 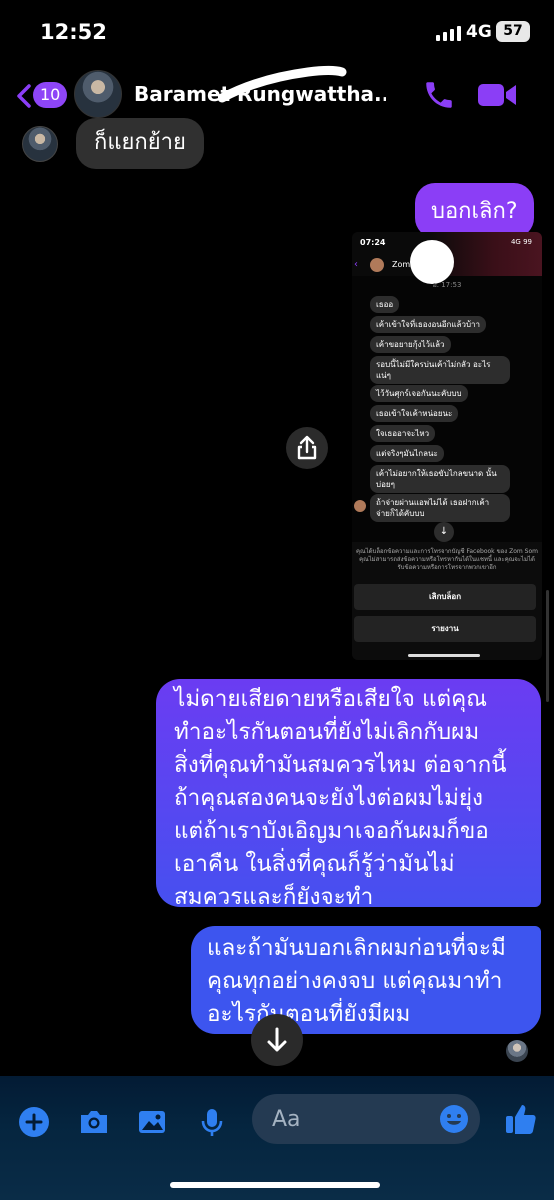 I want to click on message-line: คุณทุกอย่างคงจบ แต่คุณมาทำ, so click(x=355, y=981).